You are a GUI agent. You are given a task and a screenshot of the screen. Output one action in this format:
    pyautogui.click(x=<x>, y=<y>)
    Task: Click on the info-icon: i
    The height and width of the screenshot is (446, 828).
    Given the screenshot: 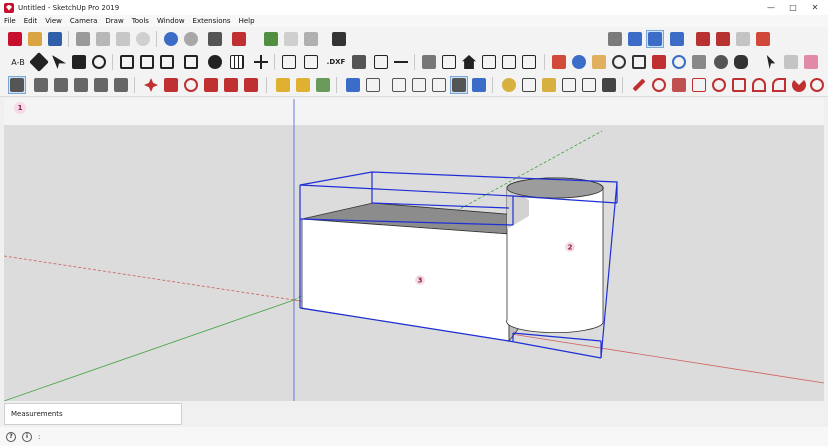 What is the action you would take?
    pyautogui.click(x=27, y=436)
    